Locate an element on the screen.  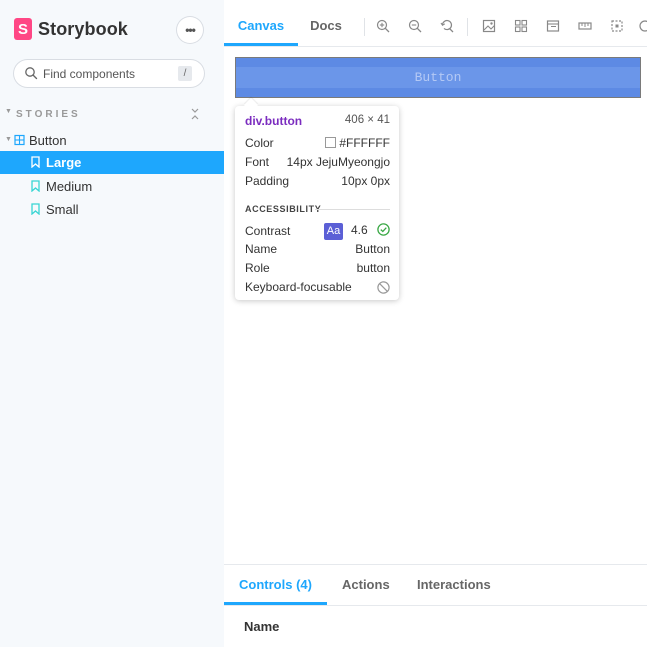
collapse-all-icon is located at coordinates (195, 114).